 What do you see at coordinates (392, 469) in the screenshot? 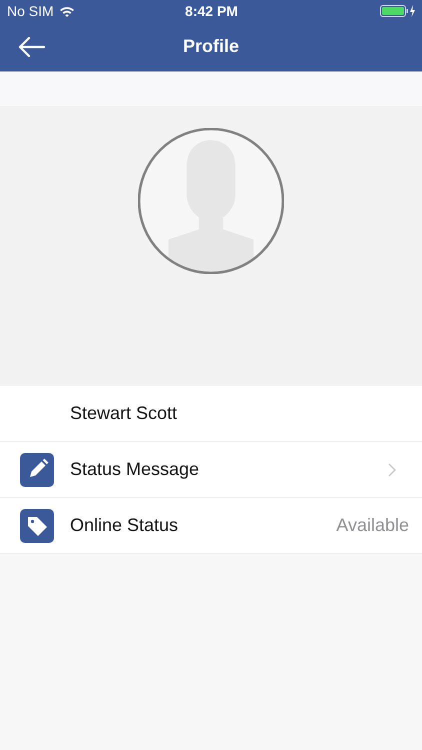
I see `chevron-right-icon` at bounding box center [392, 469].